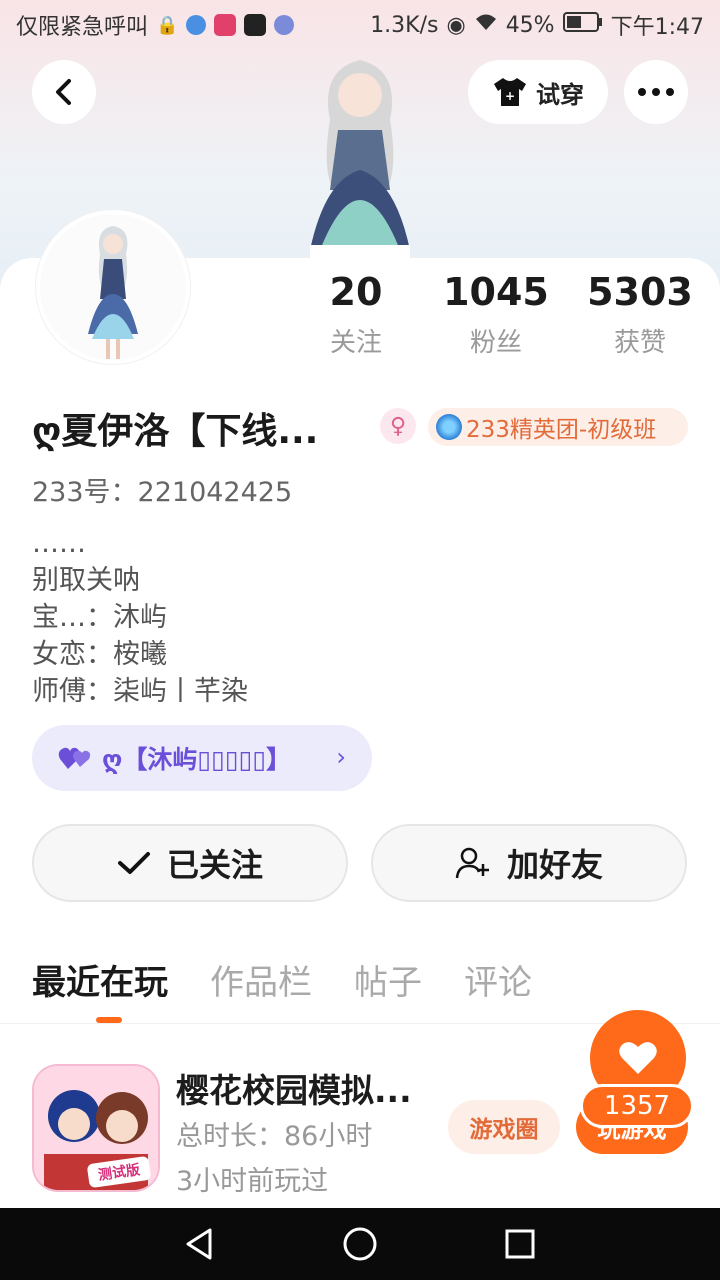  I want to click on stat-likes: 5303 获赞, so click(640, 314).